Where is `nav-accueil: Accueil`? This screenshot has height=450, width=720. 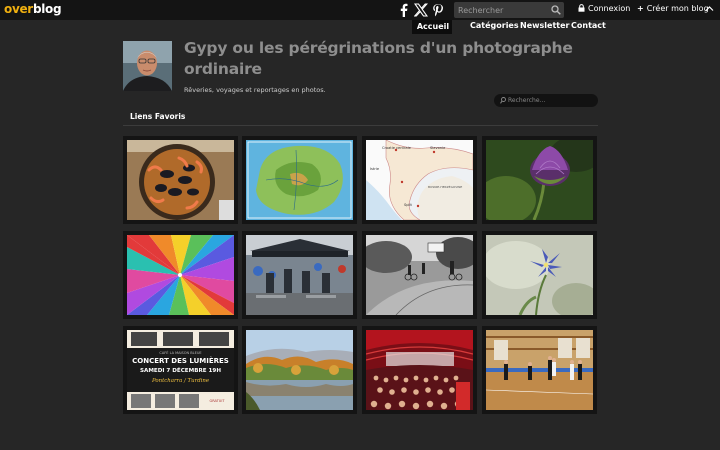 nav-accueil: Accueil is located at coordinates (432, 27).